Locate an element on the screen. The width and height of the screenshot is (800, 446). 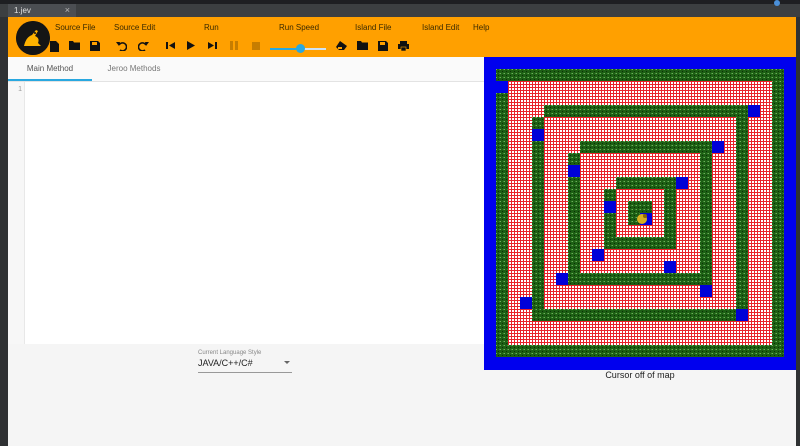
language-style-select: JAVA/C++/C# is located at coordinates (245, 365).